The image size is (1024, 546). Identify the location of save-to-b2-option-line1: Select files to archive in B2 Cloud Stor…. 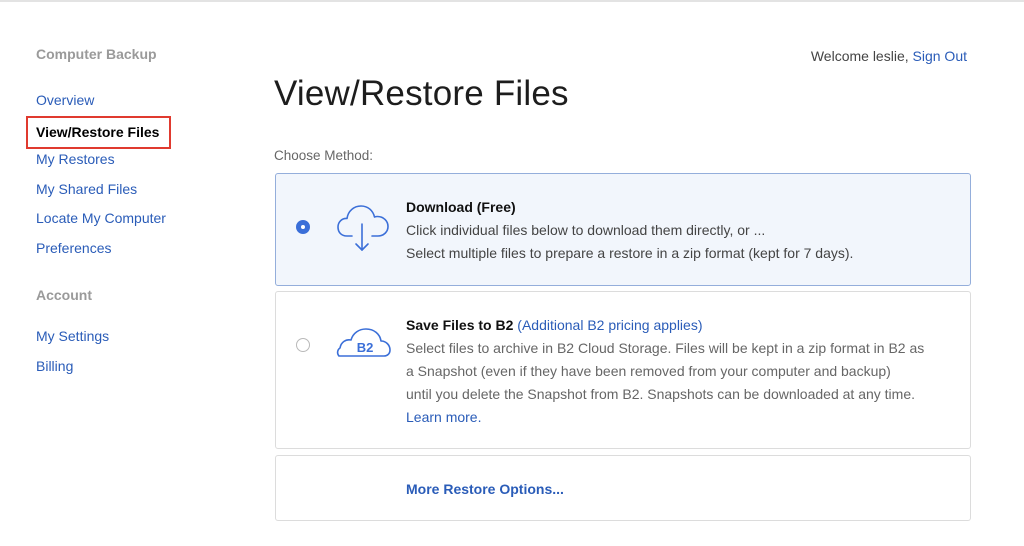
(665, 348).